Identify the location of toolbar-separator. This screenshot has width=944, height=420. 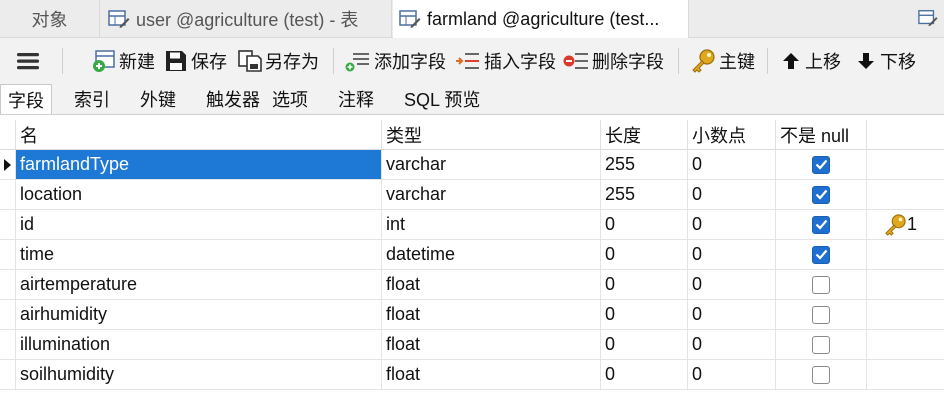
(62, 61).